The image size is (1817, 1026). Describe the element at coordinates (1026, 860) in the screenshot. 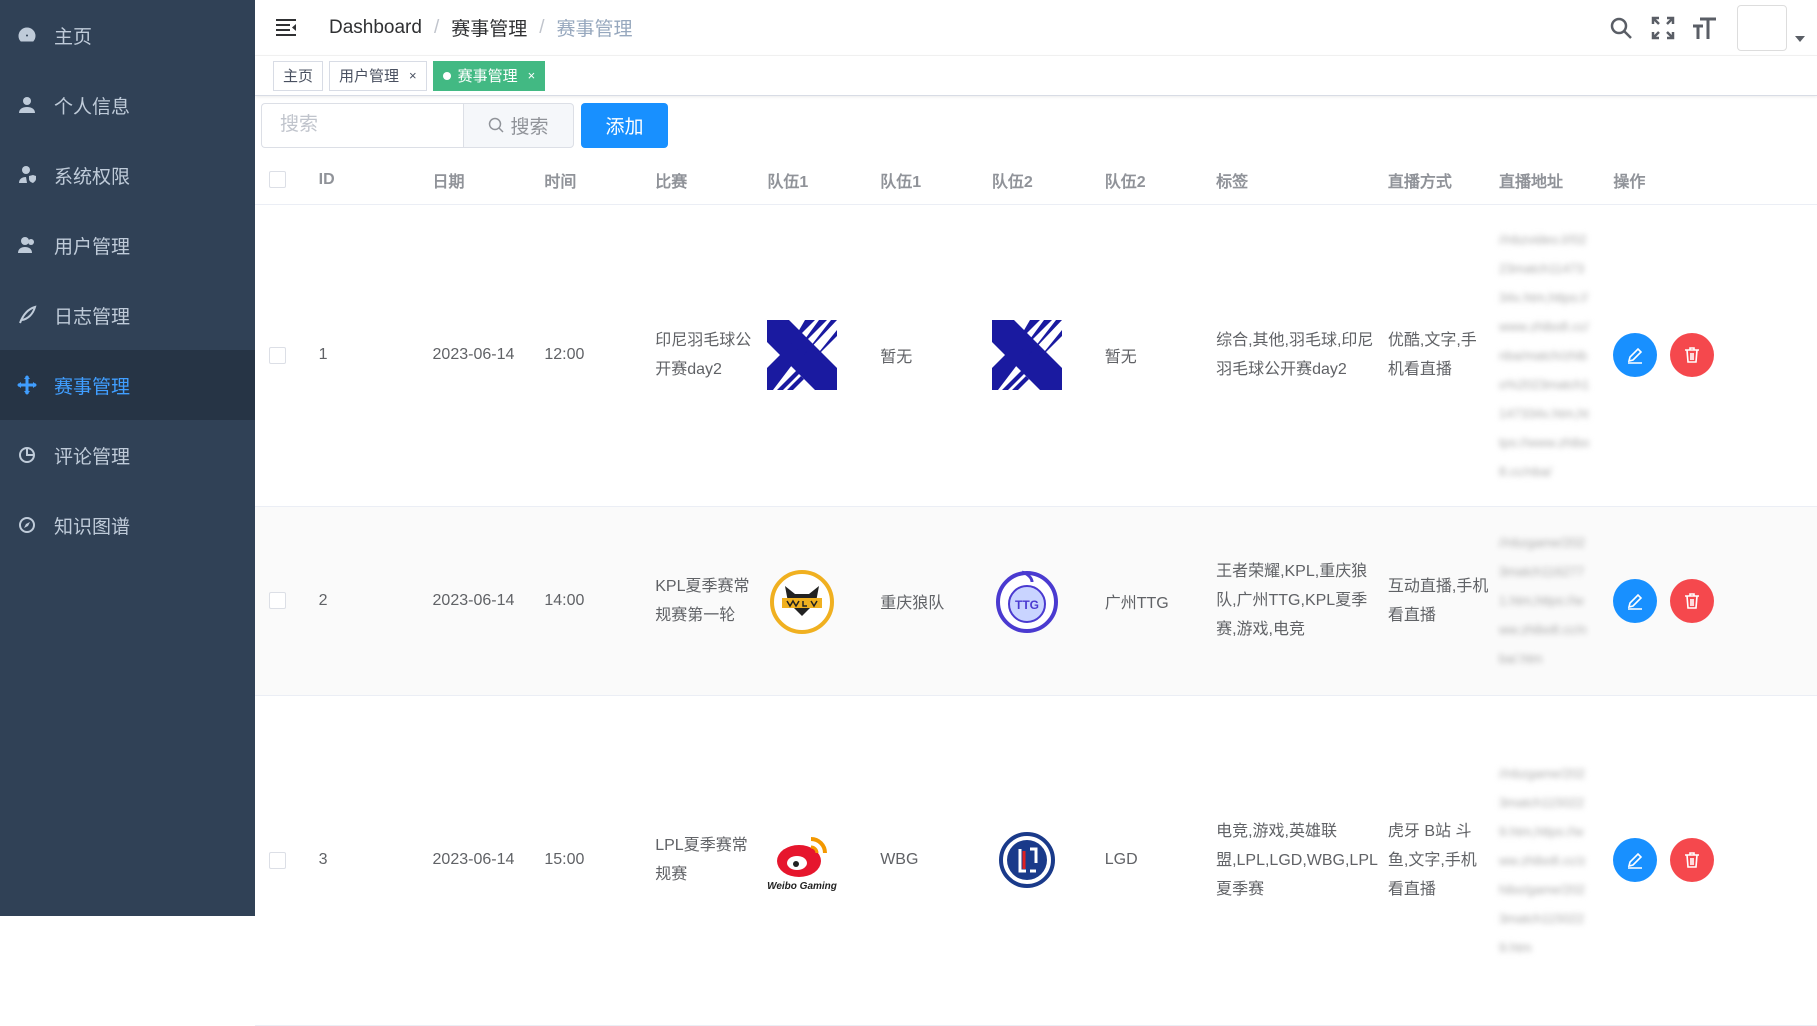

I see `lgd-logo-icon` at that location.